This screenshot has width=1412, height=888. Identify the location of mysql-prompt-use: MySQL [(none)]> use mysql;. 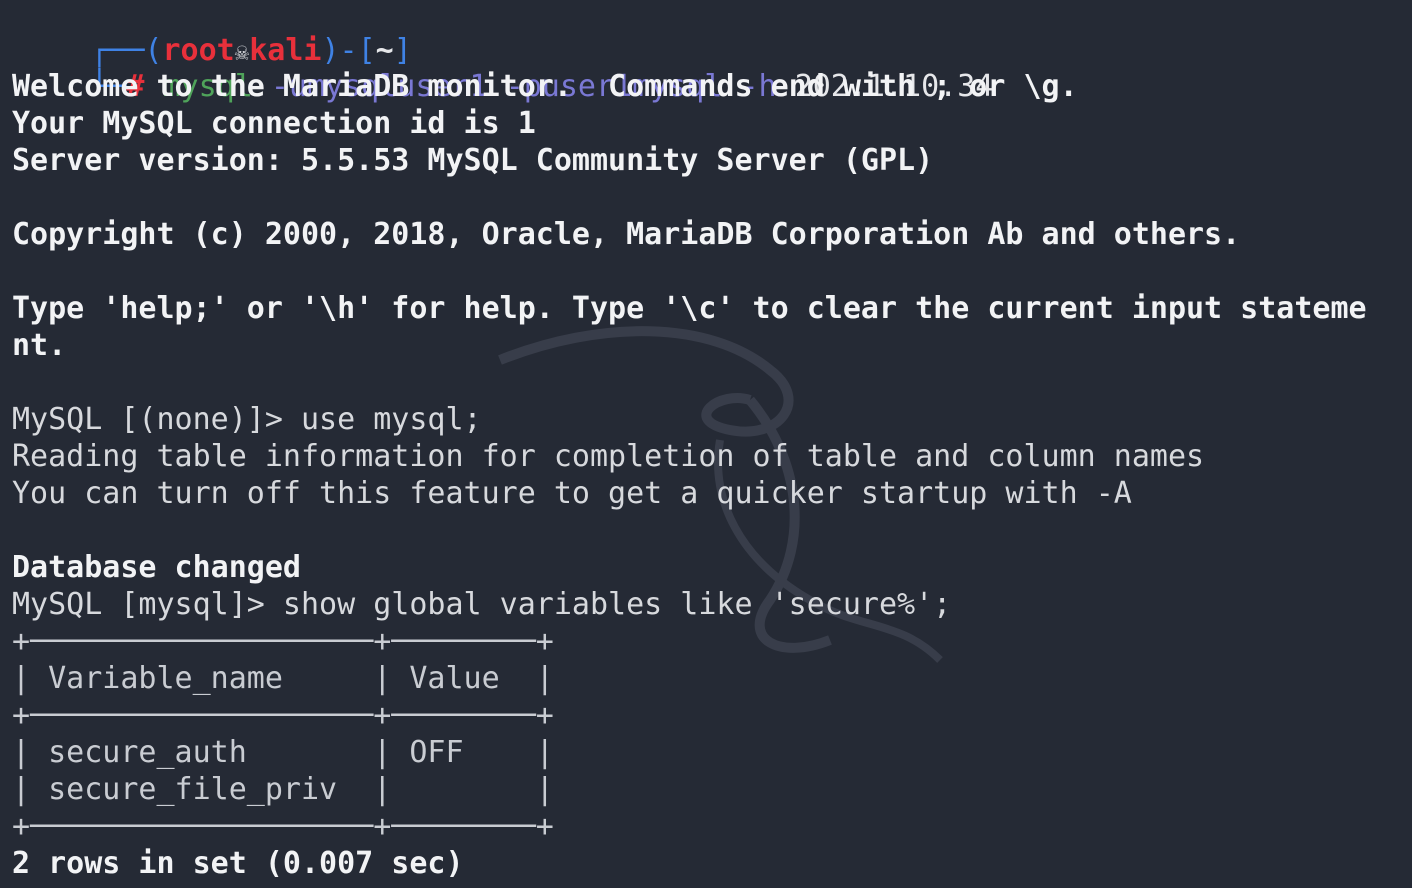
(247, 419).